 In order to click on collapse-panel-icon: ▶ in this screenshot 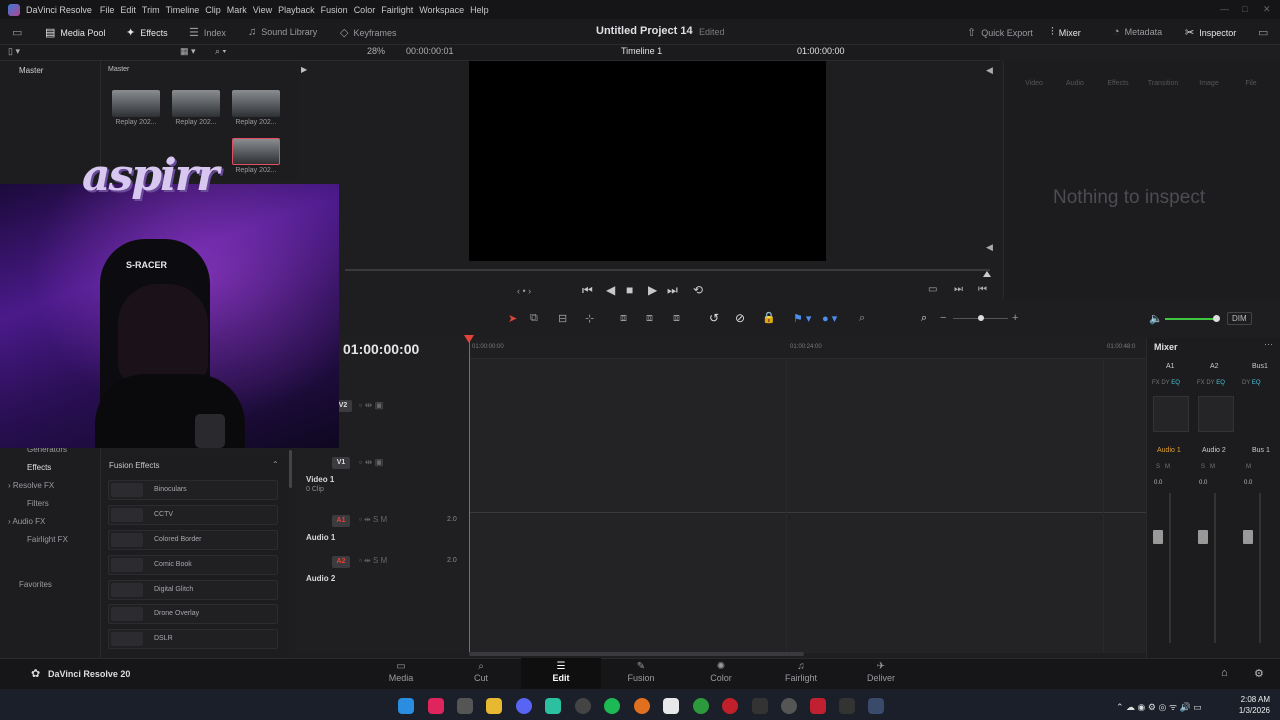, I will do `click(304, 69)`.